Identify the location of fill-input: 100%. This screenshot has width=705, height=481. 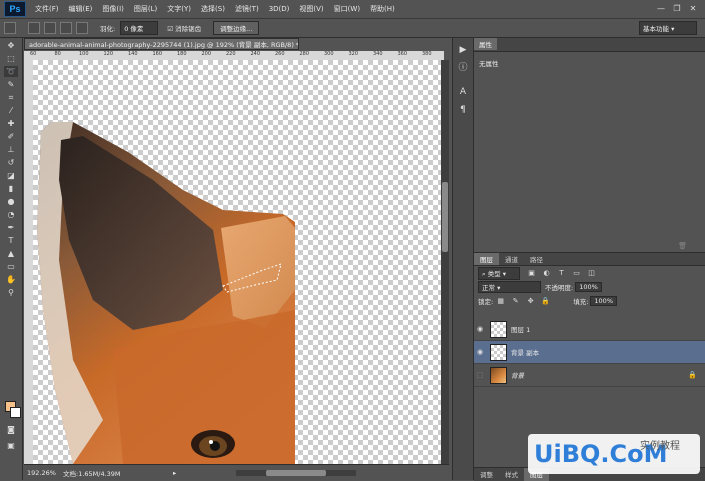
(603, 301).